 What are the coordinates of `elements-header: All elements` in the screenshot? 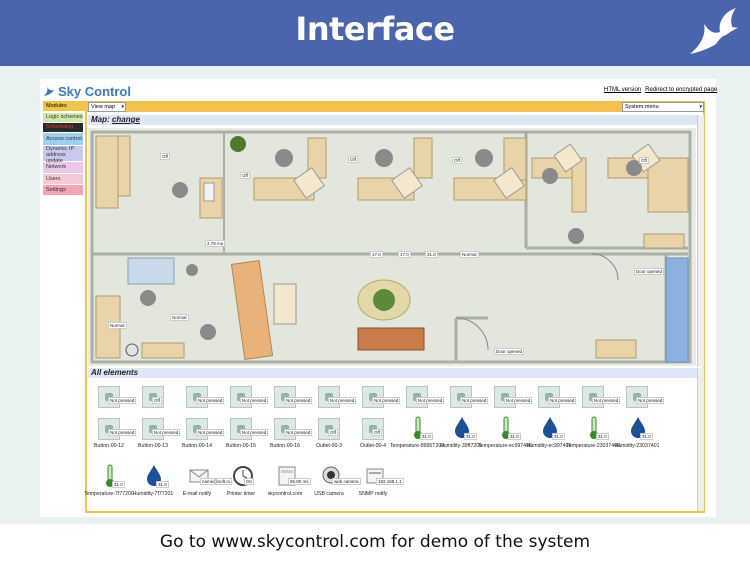 It's located at (392, 373).